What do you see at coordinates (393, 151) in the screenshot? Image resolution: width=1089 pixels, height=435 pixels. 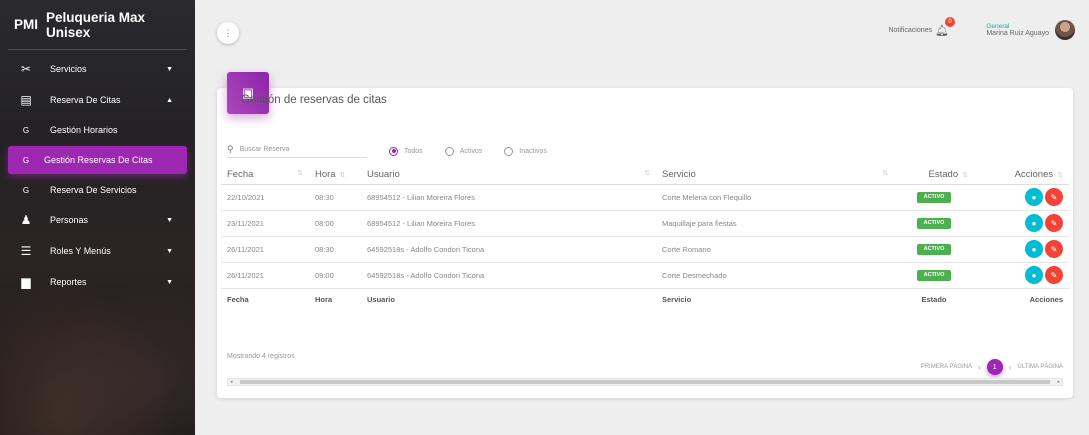 I see `radio-checked-icon` at bounding box center [393, 151].